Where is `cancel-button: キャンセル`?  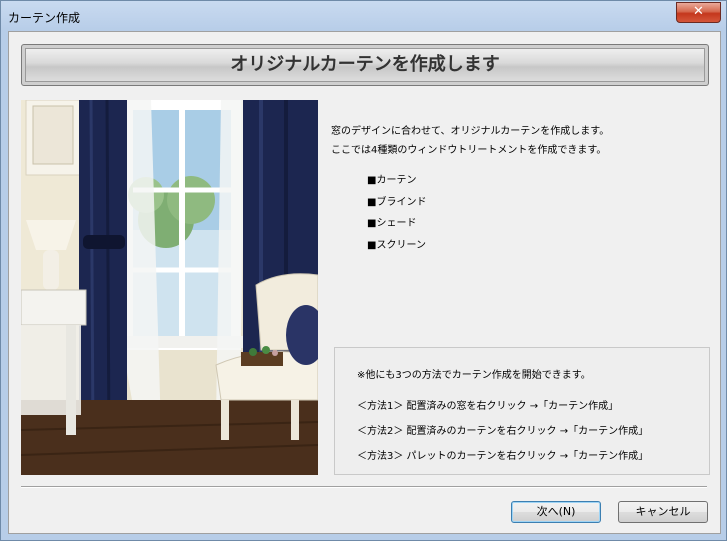
cancel-button: キャンセル is located at coordinates (663, 512).